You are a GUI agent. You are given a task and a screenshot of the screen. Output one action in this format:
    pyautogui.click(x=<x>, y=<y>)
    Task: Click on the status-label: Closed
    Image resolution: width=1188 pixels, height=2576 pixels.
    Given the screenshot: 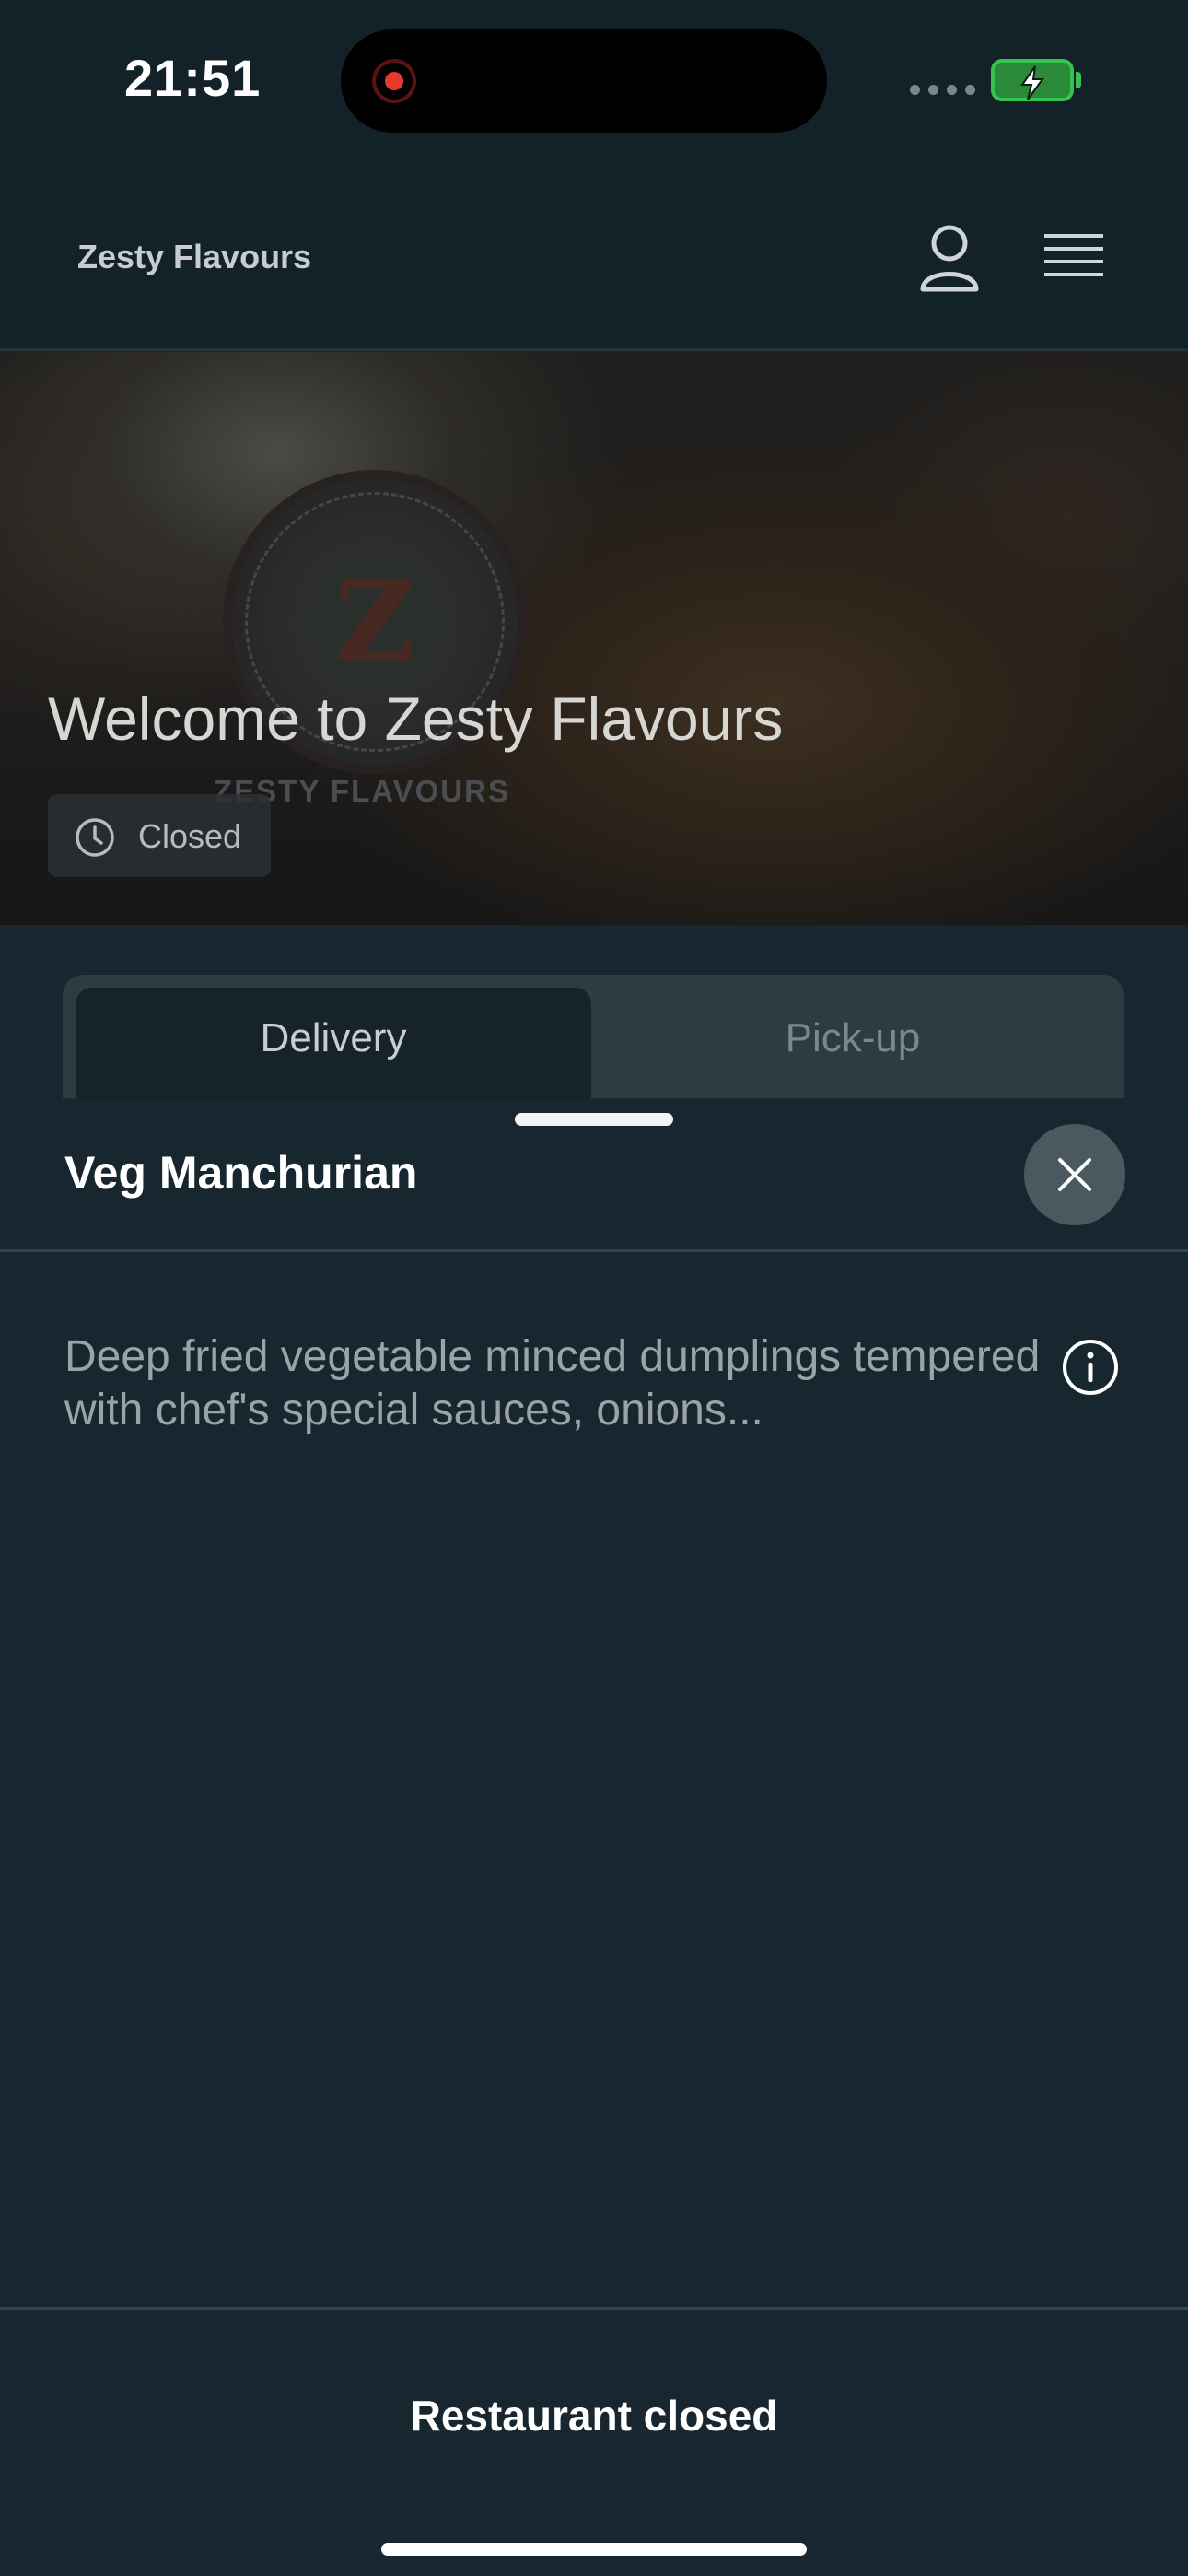 What is the action you would take?
    pyautogui.click(x=190, y=836)
    